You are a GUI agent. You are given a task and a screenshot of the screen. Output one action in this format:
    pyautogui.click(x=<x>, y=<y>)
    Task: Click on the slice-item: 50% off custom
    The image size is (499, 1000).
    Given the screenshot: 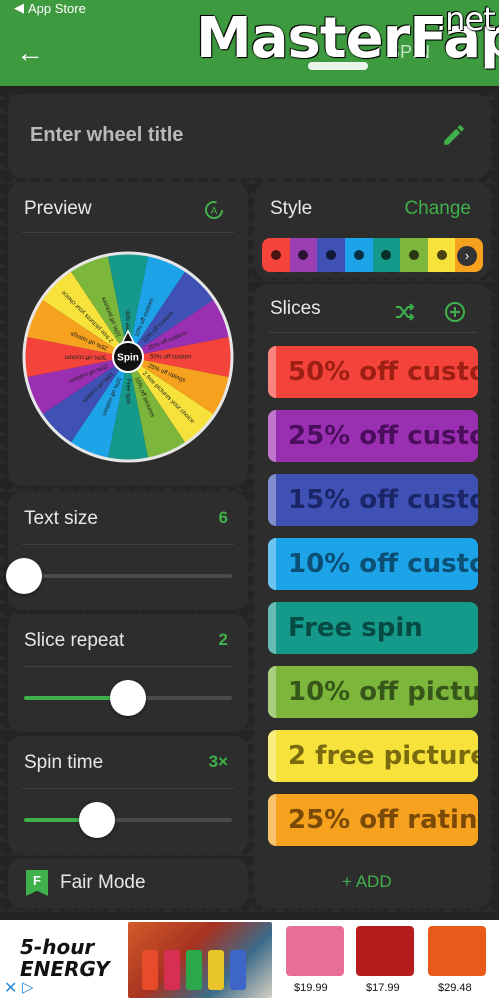 What is the action you would take?
    pyautogui.click(x=373, y=372)
    